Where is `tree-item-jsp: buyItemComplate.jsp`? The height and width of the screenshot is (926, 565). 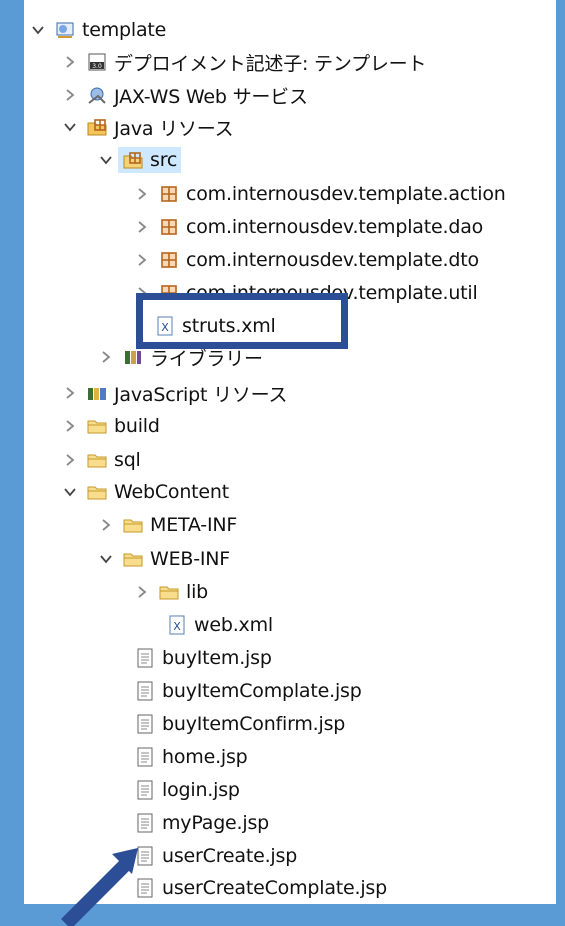 tree-item-jsp: buyItemComplate.jsp is located at coordinates (345, 691).